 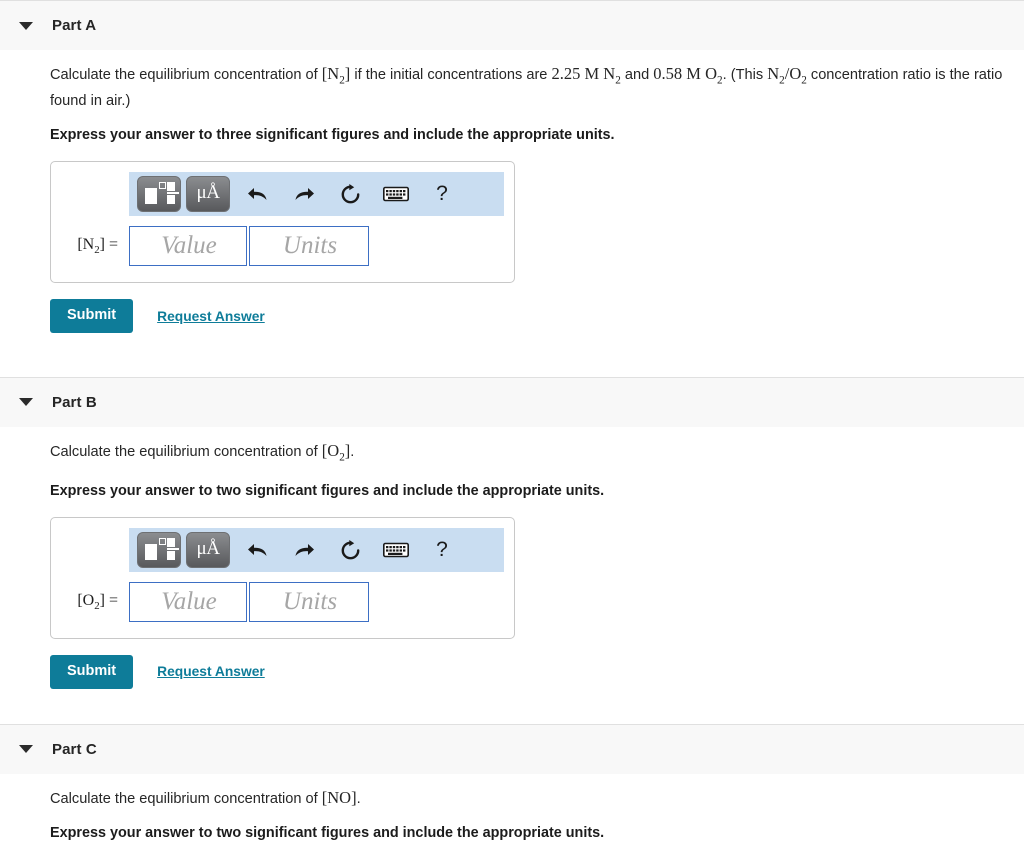 What do you see at coordinates (74, 402) in the screenshot?
I see `part-title-b: Part B` at bounding box center [74, 402].